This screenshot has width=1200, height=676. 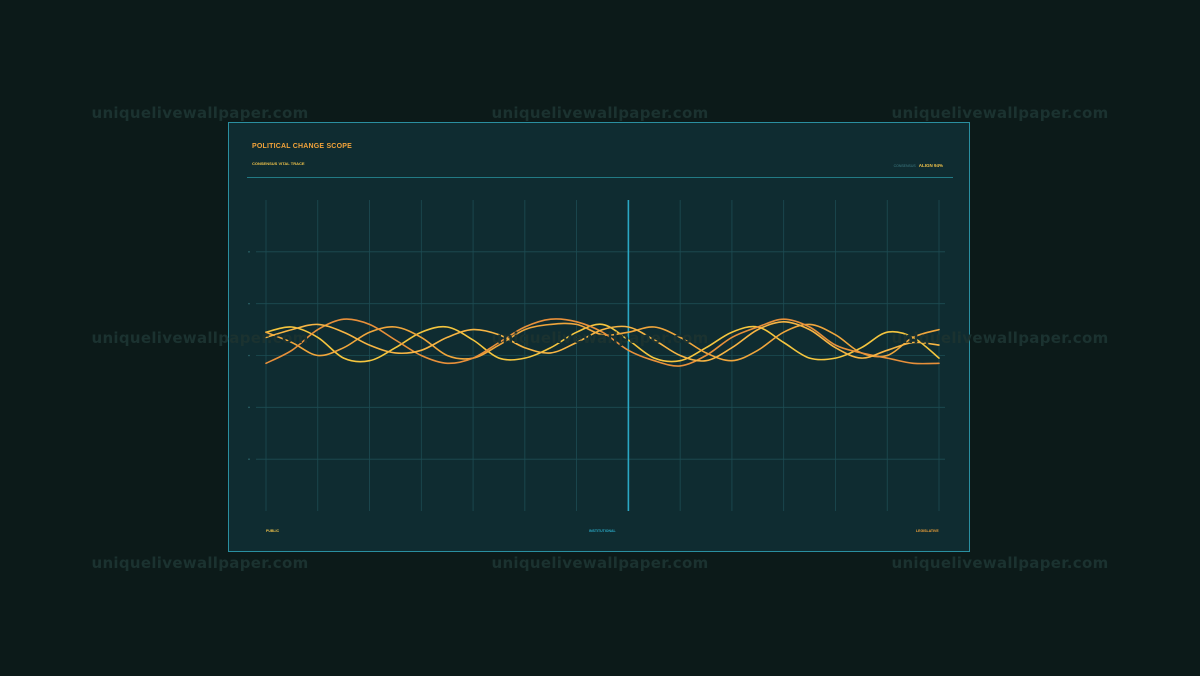 What do you see at coordinates (927, 531) in the screenshot?
I see `category-label: LEGISLATIVE` at bounding box center [927, 531].